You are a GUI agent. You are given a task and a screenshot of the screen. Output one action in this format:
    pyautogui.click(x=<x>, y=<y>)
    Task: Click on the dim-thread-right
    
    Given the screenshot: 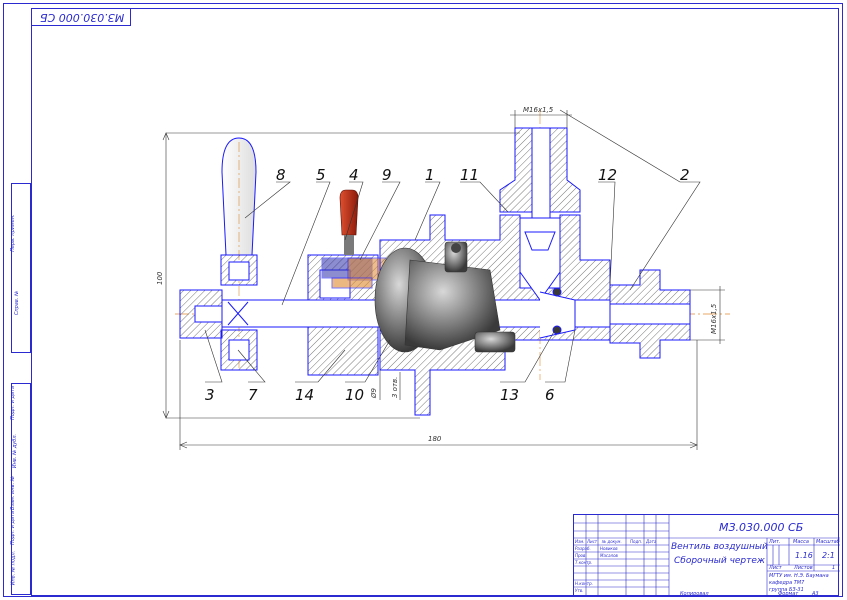 What is the action you would take?
    pyautogui.click(x=707, y=315)
    